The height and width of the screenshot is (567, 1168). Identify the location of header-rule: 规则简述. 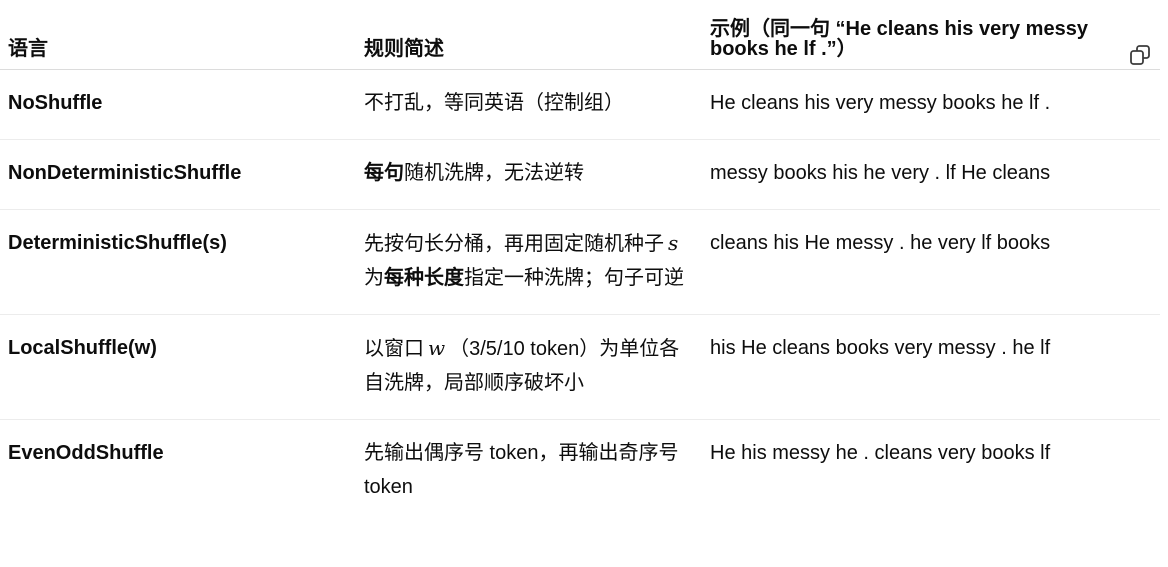
(529, 35).